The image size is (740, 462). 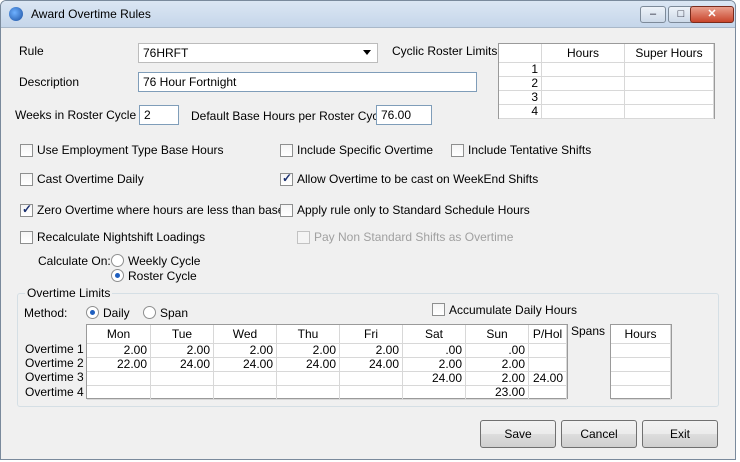 I want to click on method-daily-radio, so click(x=92, y=312).